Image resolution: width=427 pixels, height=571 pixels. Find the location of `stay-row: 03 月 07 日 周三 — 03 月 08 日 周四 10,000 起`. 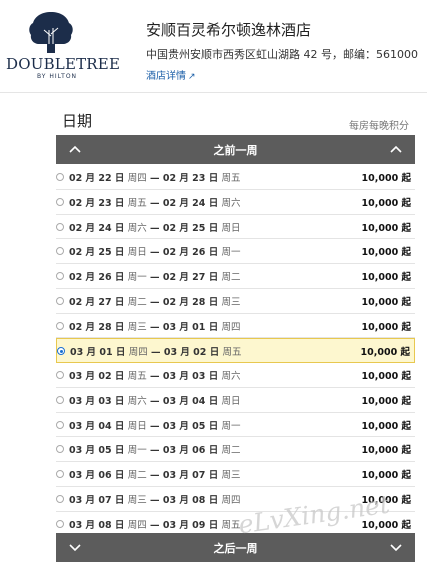

stay-row: 03 月 07 日 周三 — 03 月 08 日 周四 10,000 起 is located at coordinates (235, 499).